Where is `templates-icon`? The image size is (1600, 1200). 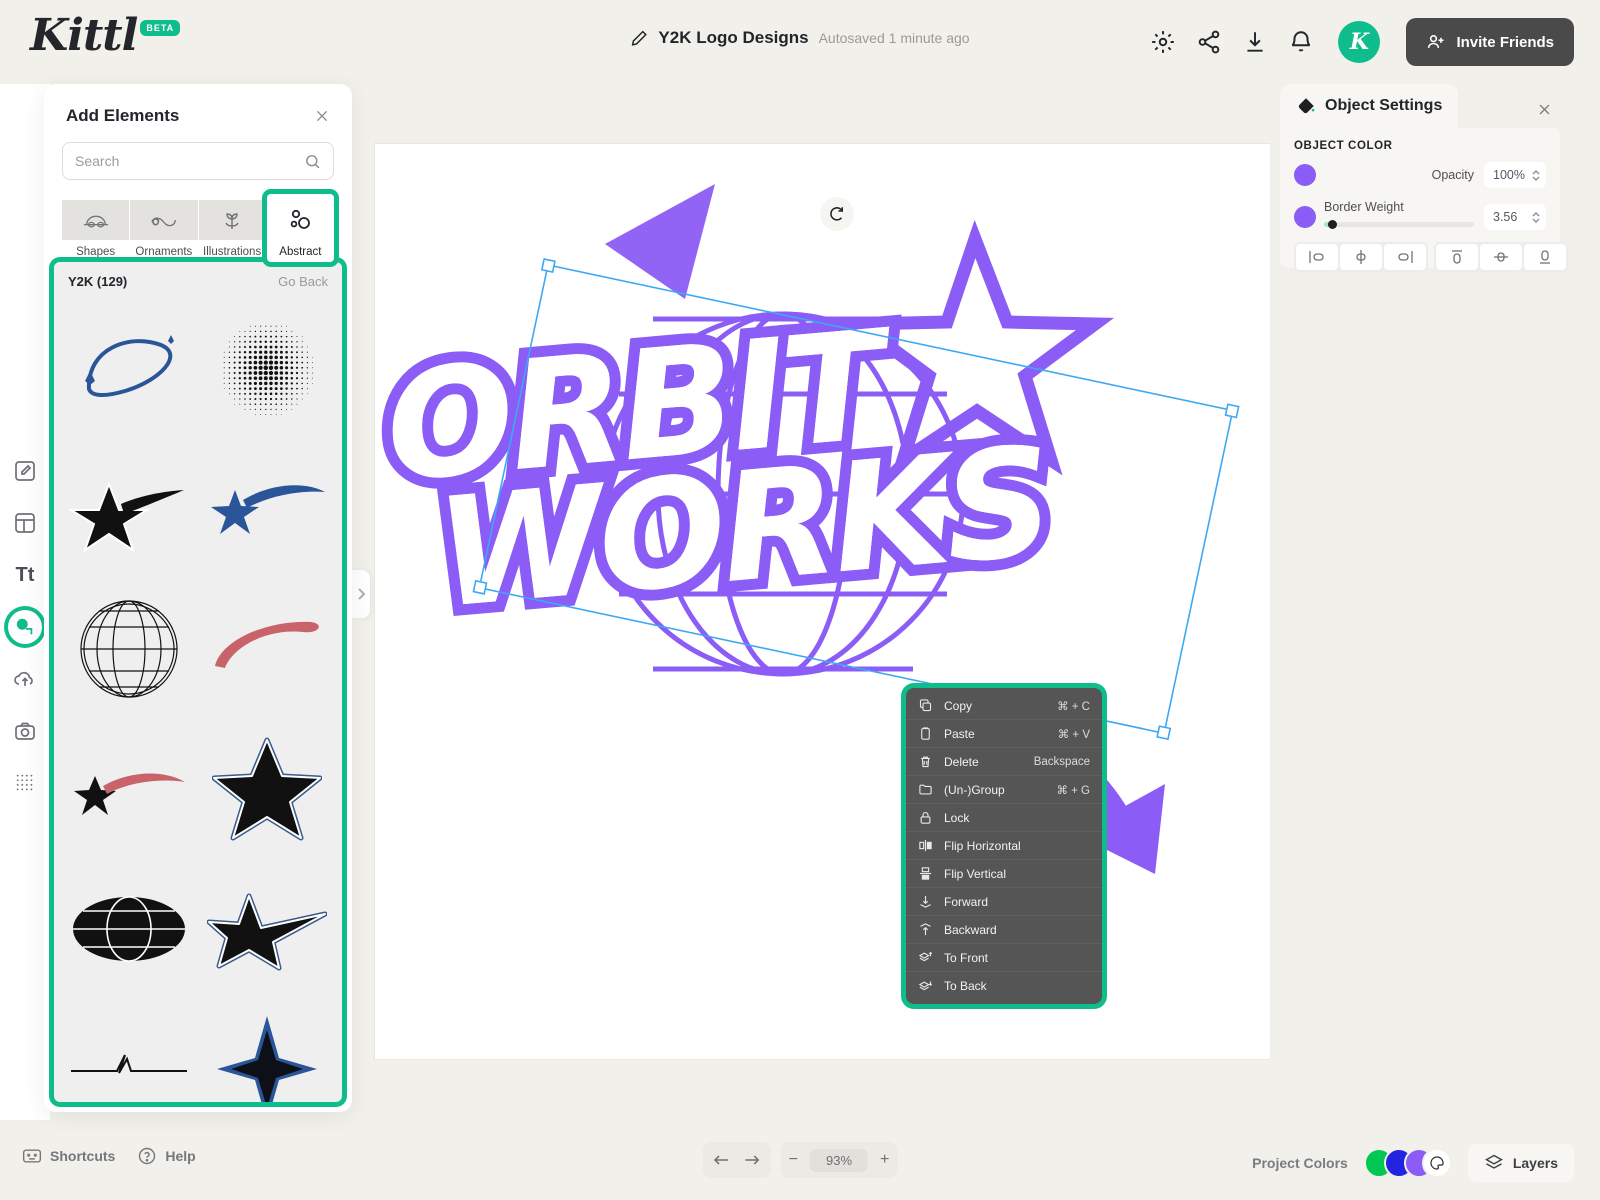
templates-icon is located at coordinates (25, 523).